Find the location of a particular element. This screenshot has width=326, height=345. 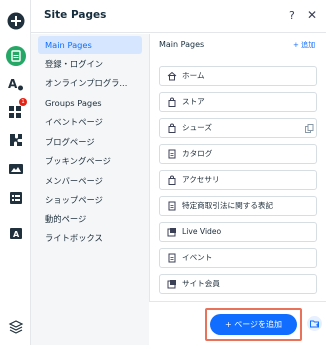

media-image-icon is located at coordinates (15, 168).